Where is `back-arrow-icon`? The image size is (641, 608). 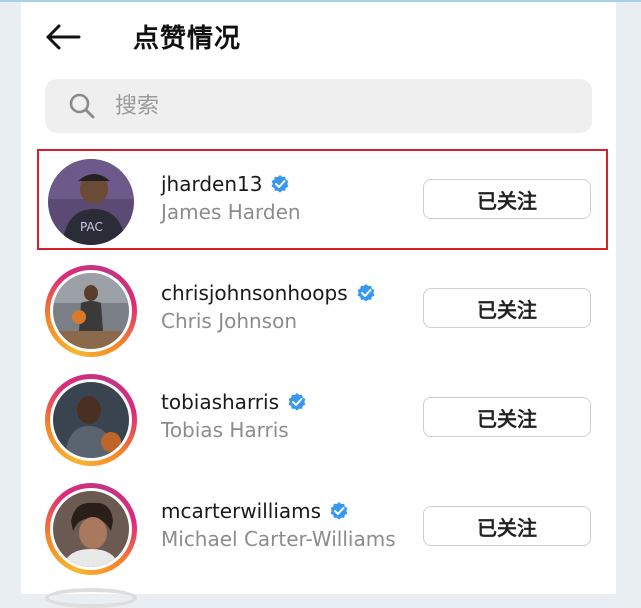
back-arrow-icon is located at coordinates (63, 37).